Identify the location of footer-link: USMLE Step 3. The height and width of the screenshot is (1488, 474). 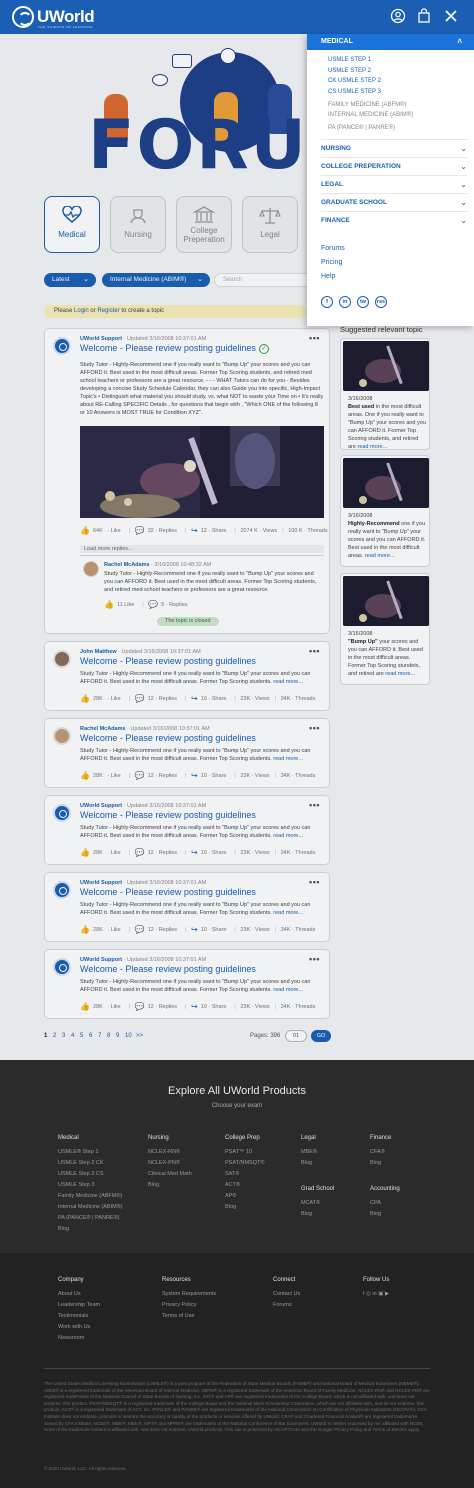
(76, 1185).